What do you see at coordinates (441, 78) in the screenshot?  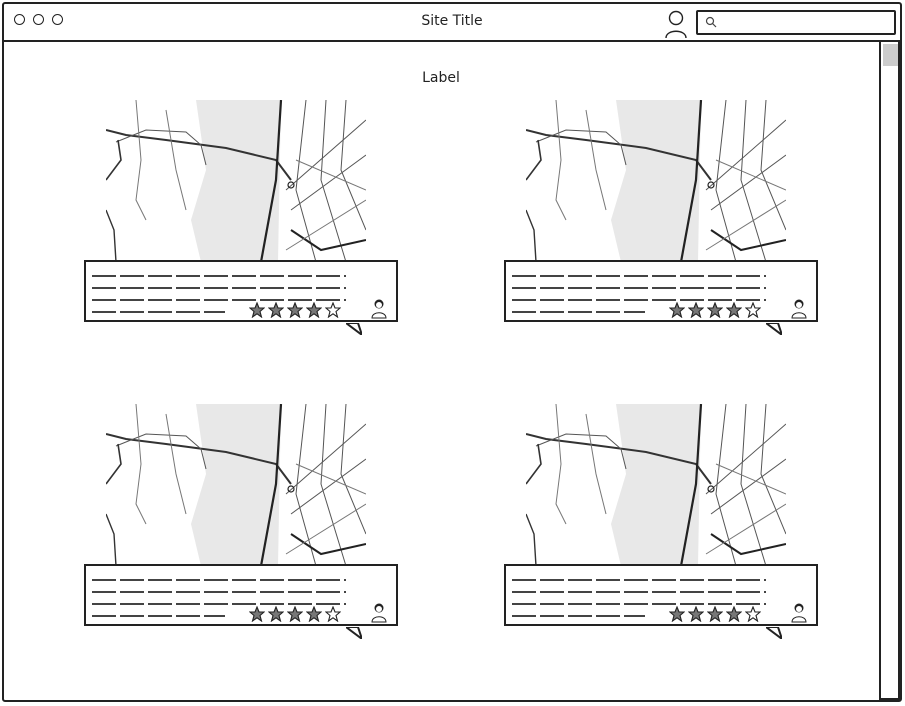 I see `content-label: Label` at bounding box center [441, 78].